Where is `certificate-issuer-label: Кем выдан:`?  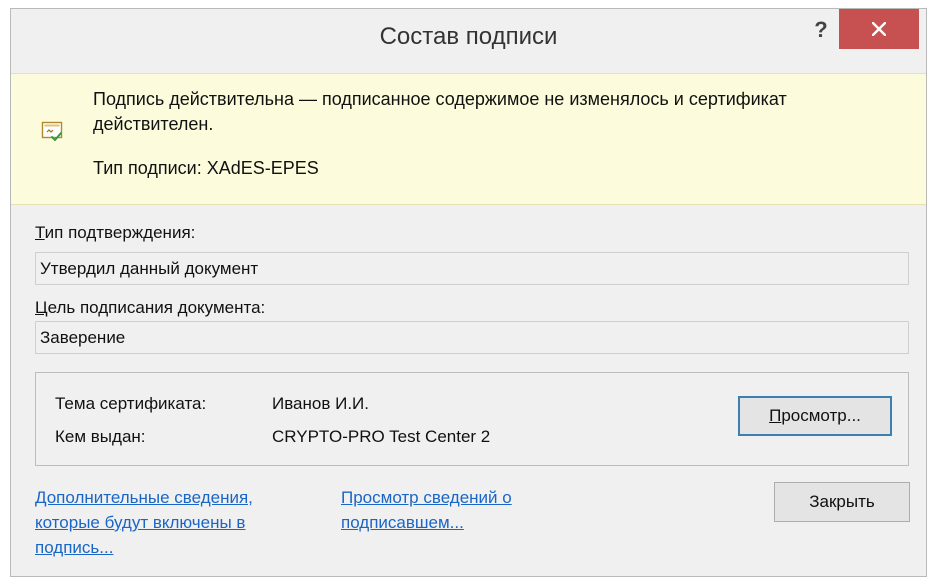
certificate-issuer-label: Кем выдан: is located at coordinates (100, 436).